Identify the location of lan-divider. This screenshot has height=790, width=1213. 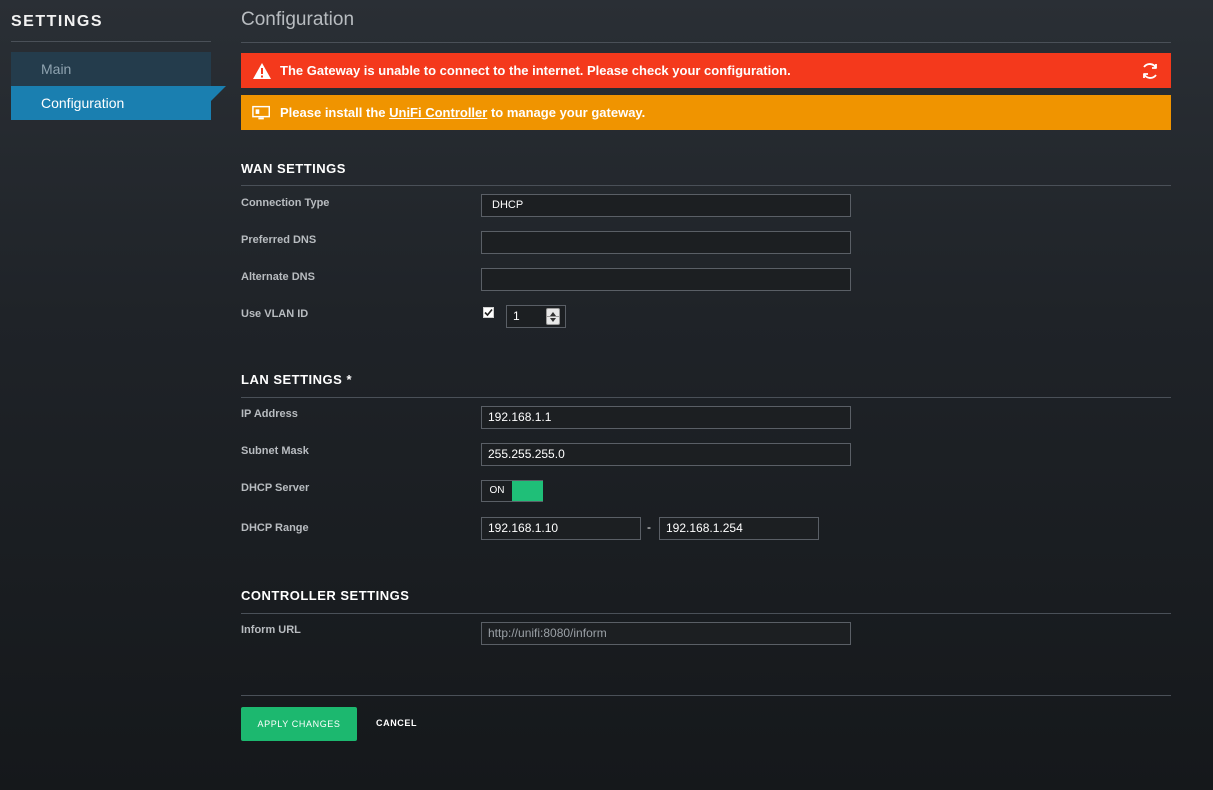
(706, 397).